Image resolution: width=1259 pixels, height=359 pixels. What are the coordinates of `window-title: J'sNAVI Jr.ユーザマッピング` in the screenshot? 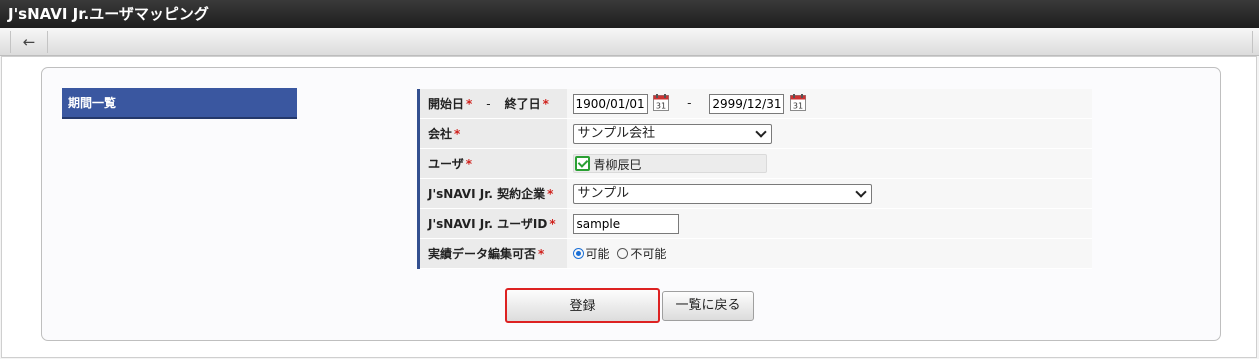 It's located at (629, 14).